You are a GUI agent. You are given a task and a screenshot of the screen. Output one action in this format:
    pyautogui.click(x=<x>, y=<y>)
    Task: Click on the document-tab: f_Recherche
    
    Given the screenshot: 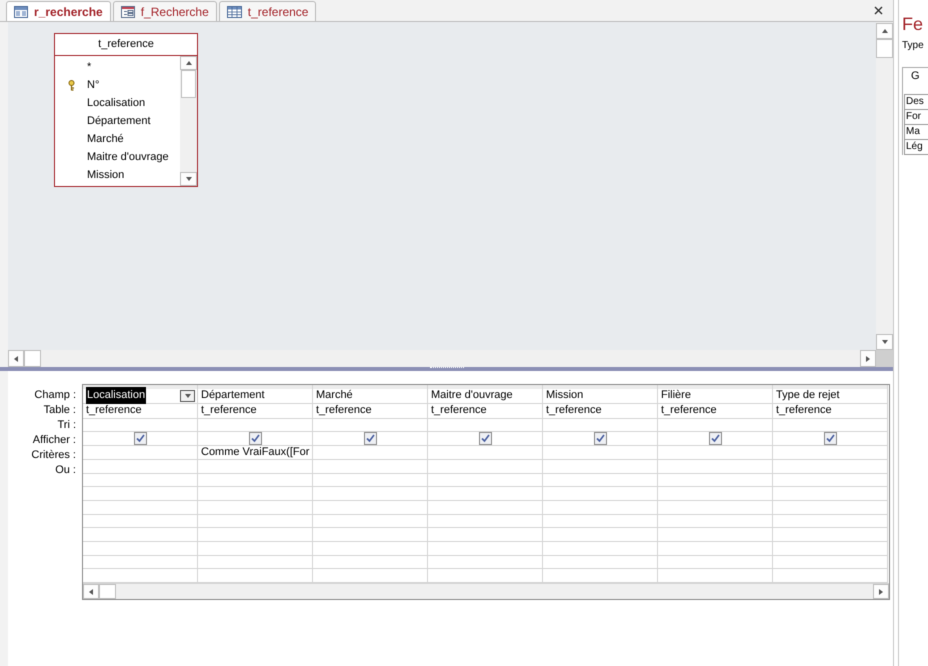 What is the action you would take?
    pyautogui.click(x=164, y=11)
    